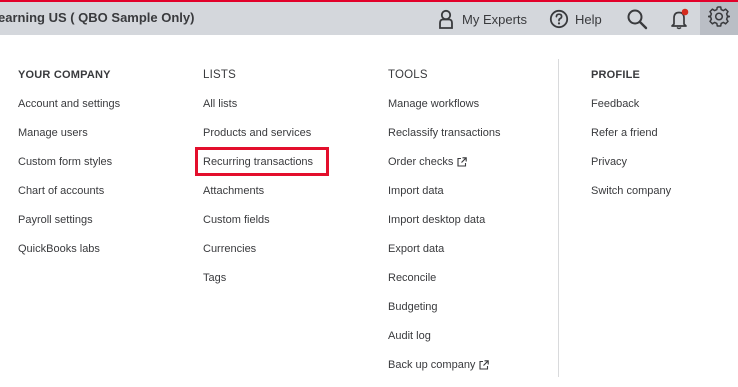 The image size is (738, 387). I want to click on gear-icon, so click(719, 18).